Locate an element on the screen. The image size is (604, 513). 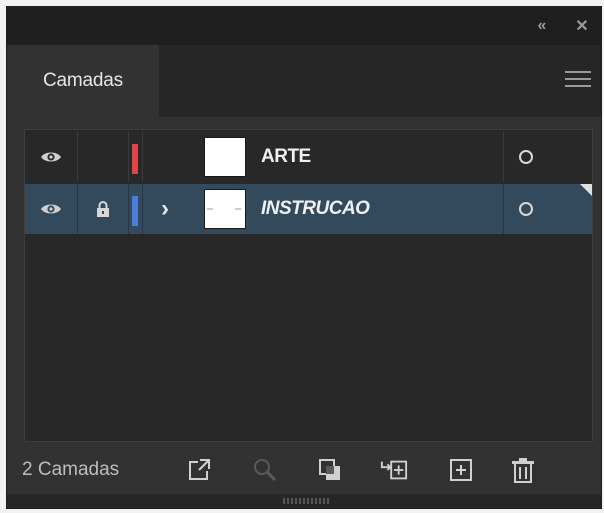
new-sublayer-icon is located at coordinates (394, 470).